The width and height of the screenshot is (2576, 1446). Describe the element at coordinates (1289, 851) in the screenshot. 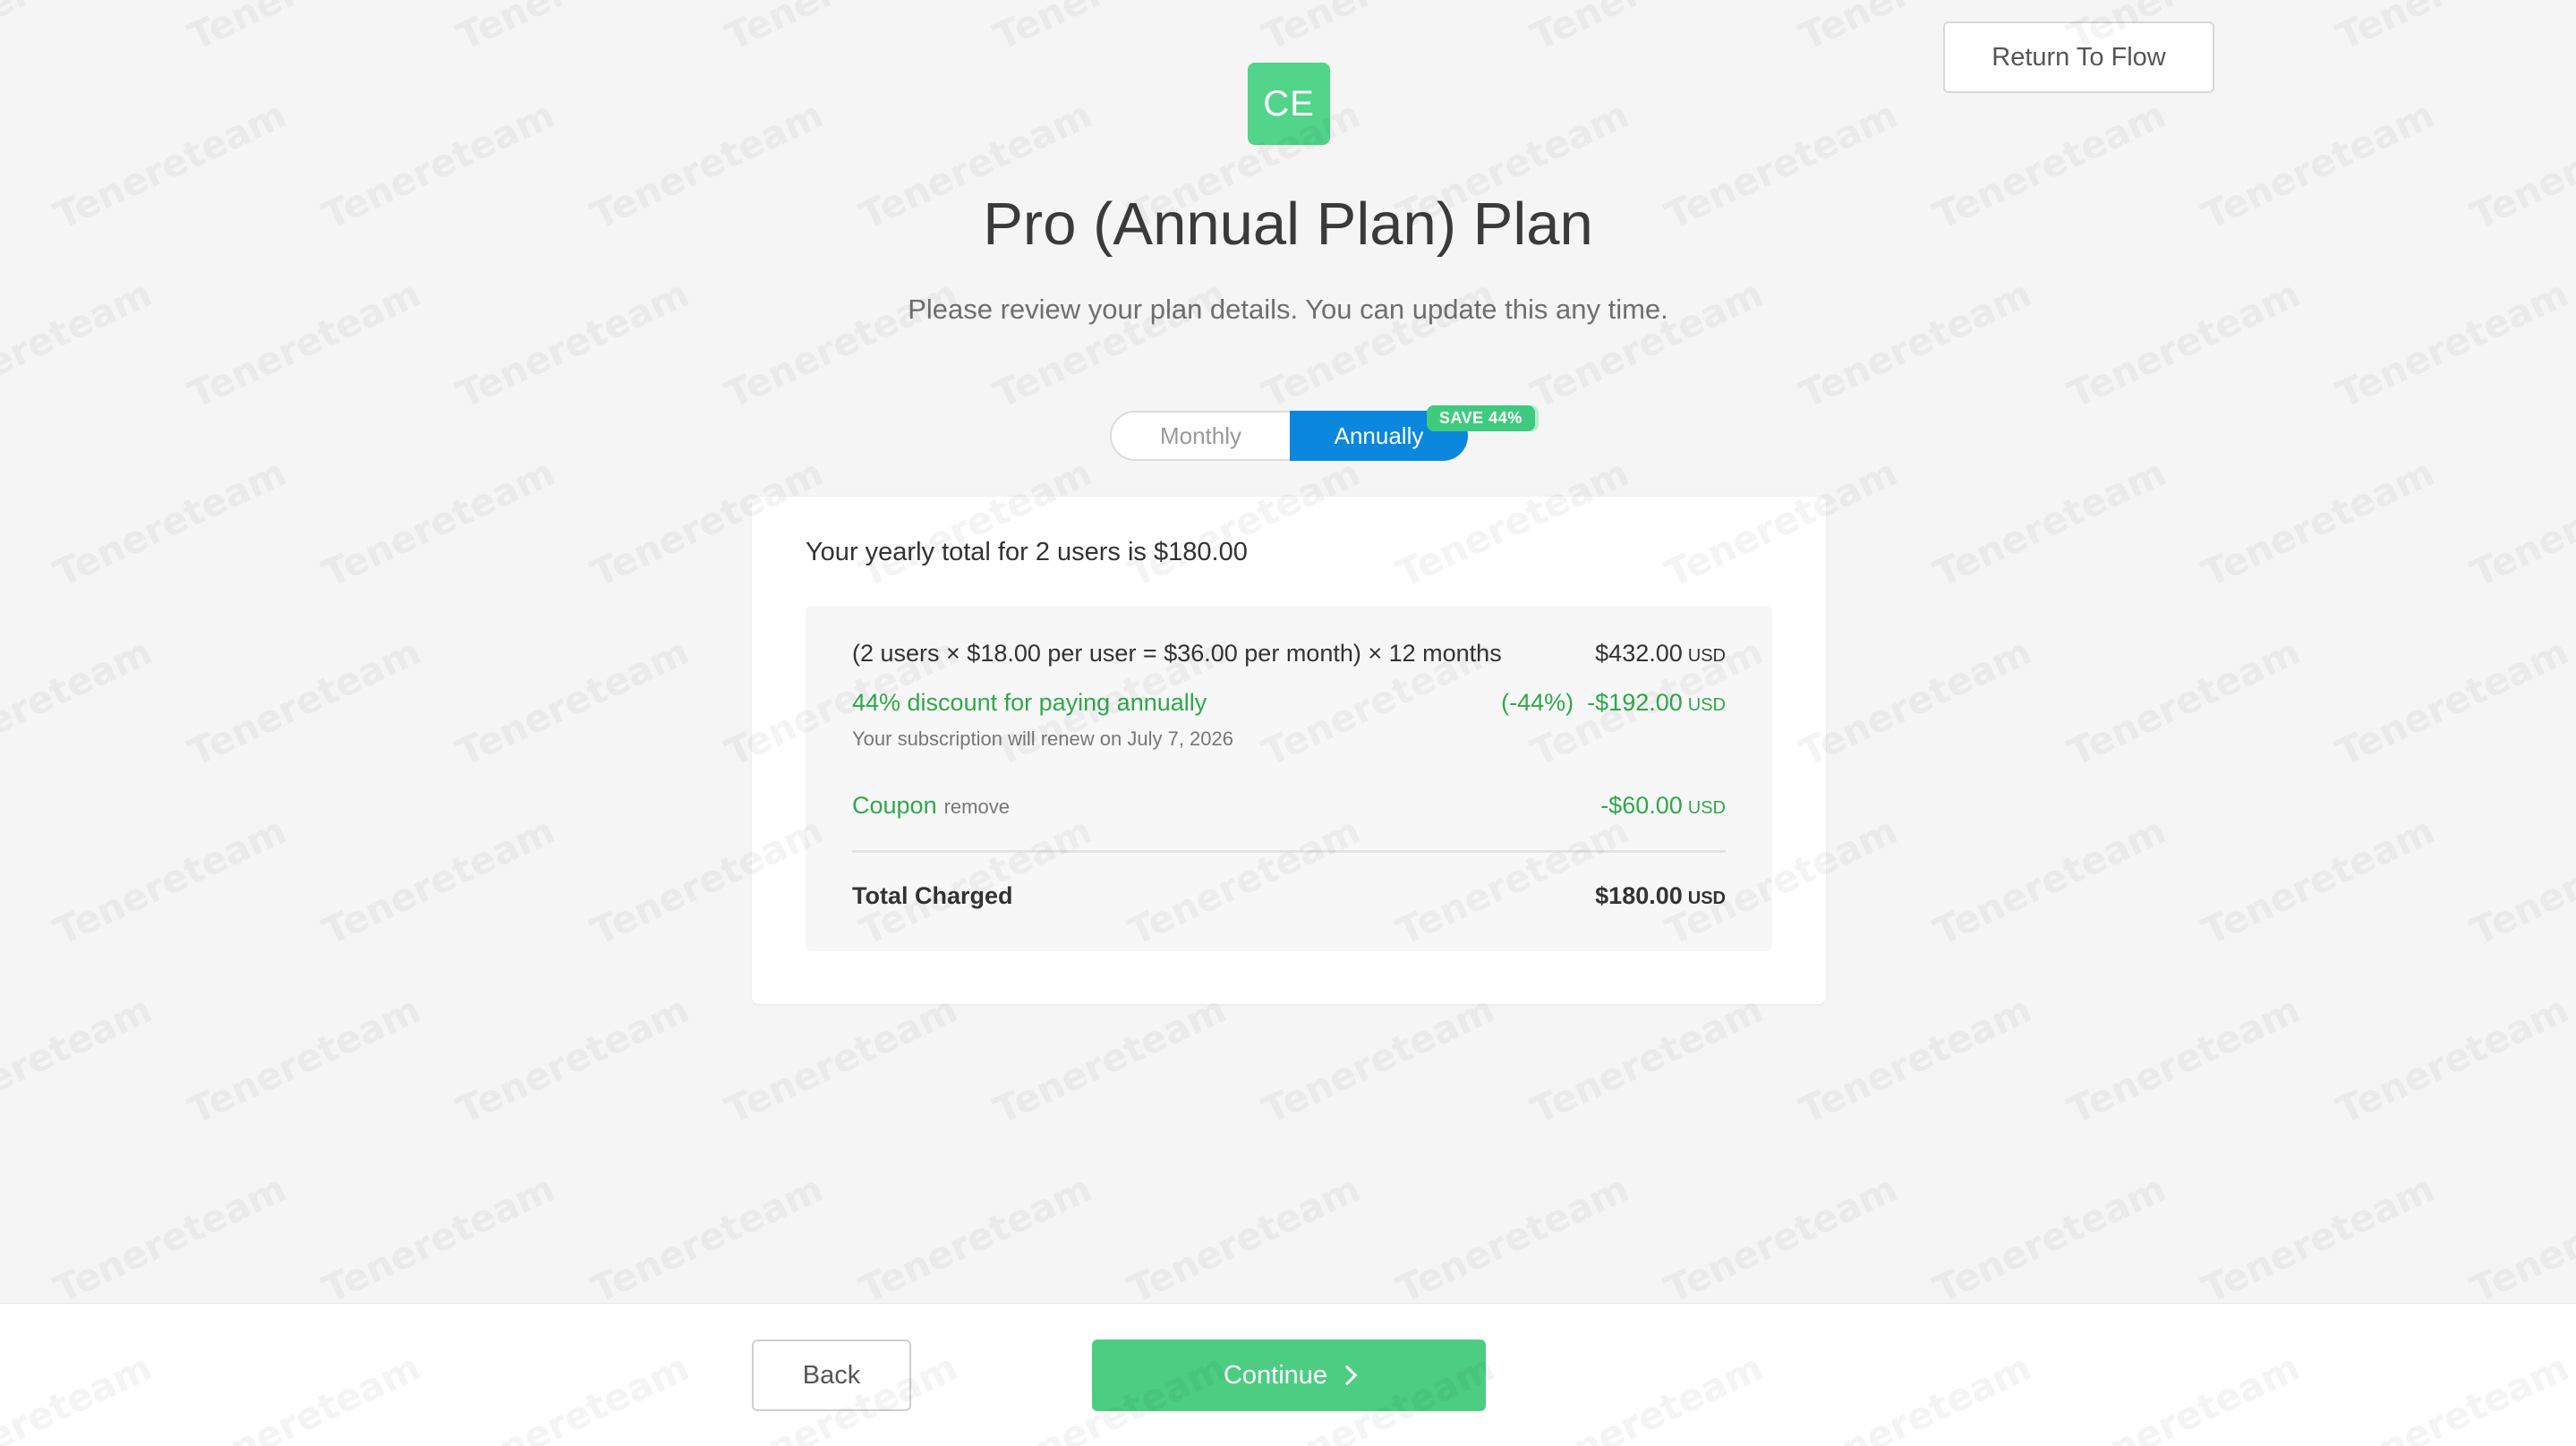

I see `divider` at that location.